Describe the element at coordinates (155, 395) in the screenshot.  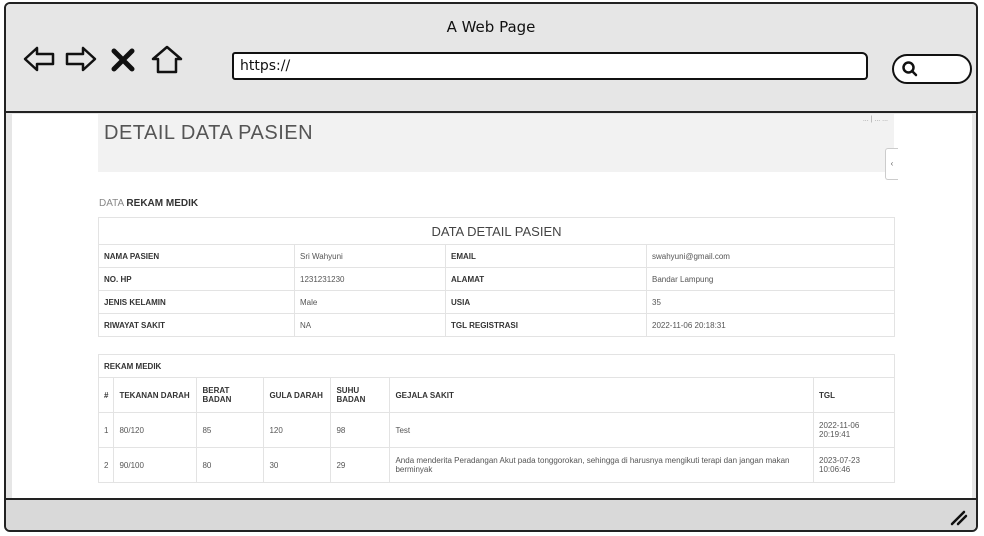
I see `column-header: TEKANAN DARAH` at that location.